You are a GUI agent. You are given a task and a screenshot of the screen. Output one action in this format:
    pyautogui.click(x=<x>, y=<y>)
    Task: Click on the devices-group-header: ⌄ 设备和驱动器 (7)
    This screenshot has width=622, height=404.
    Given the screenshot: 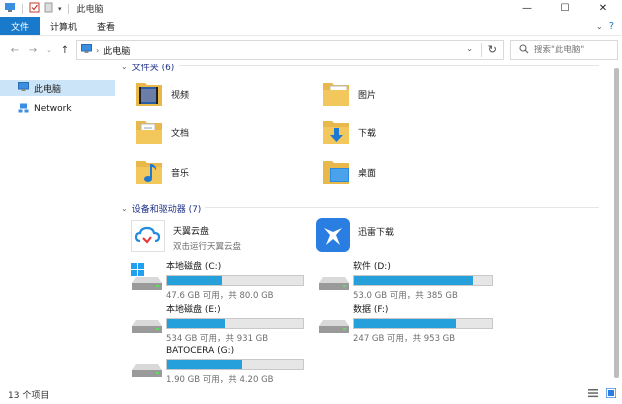 What is the action you would take?
    pyautogui.click(x=360, y=208)
    